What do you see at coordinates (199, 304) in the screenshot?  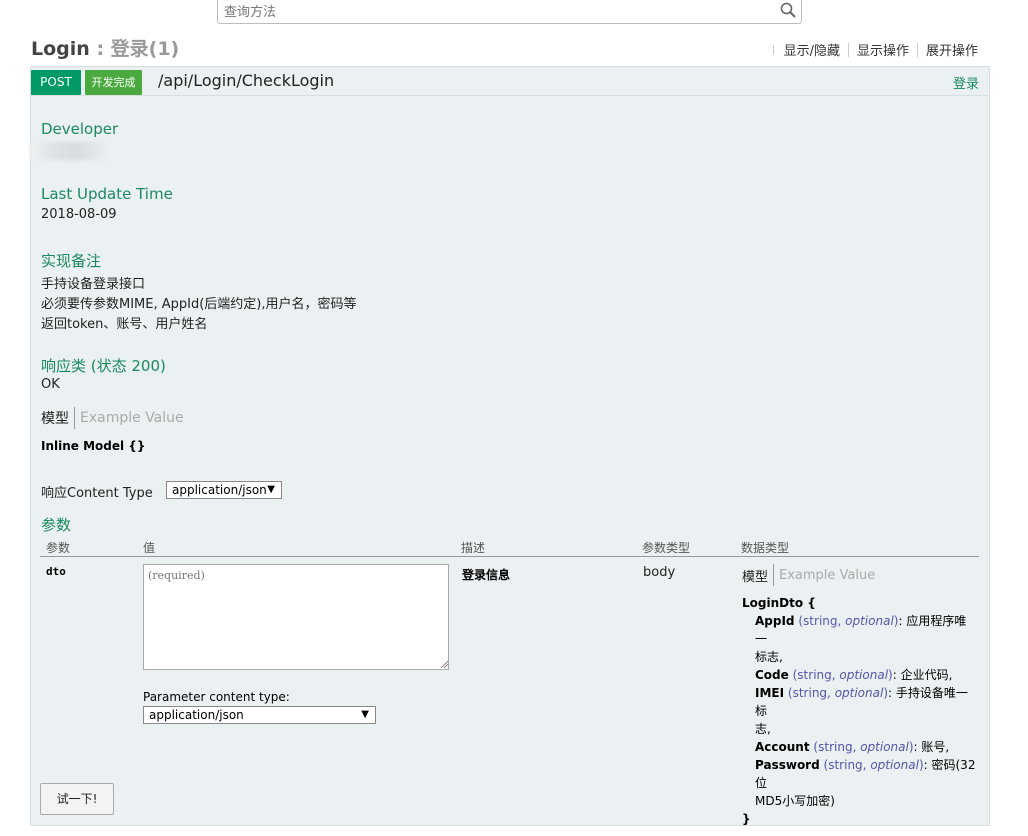 I see `notes-line: 必须要传参数MIME, AppId(后端约定),用户名，密码等` at bounding box center [199, 304].